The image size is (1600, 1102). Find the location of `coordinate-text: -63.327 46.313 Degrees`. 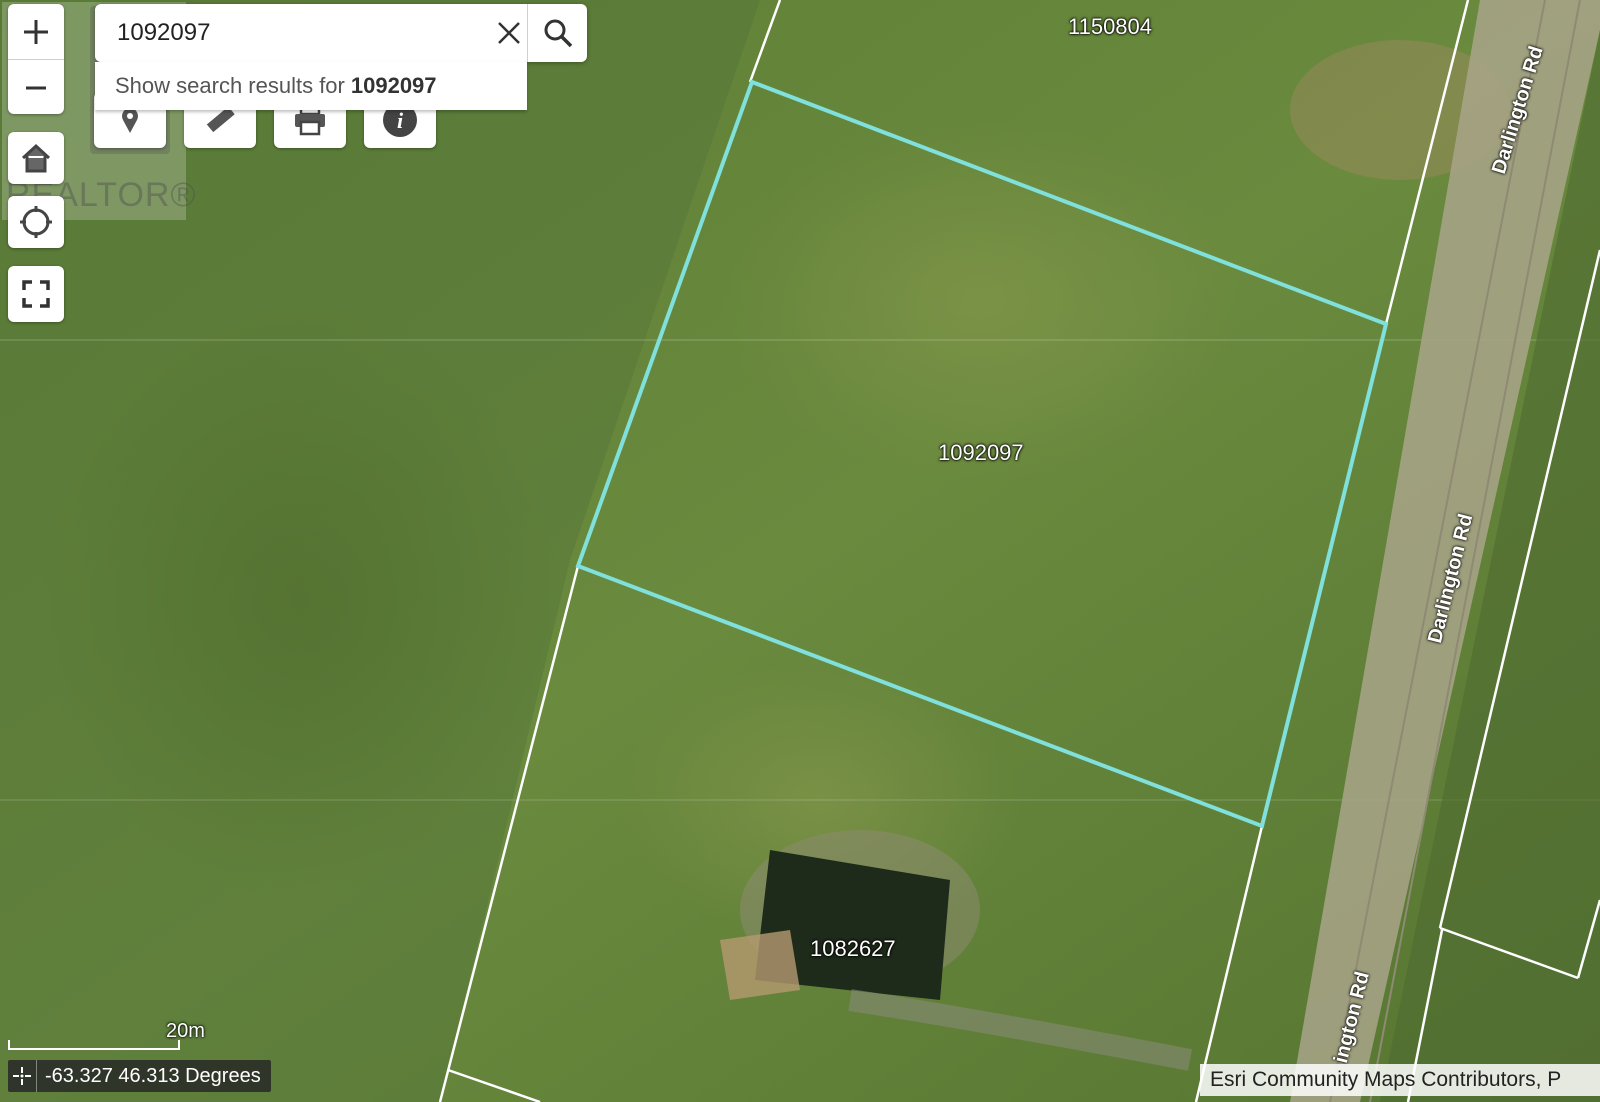

coordinate-text: -63.327 46.313 Degrees is located at coordinates (153, 1075).